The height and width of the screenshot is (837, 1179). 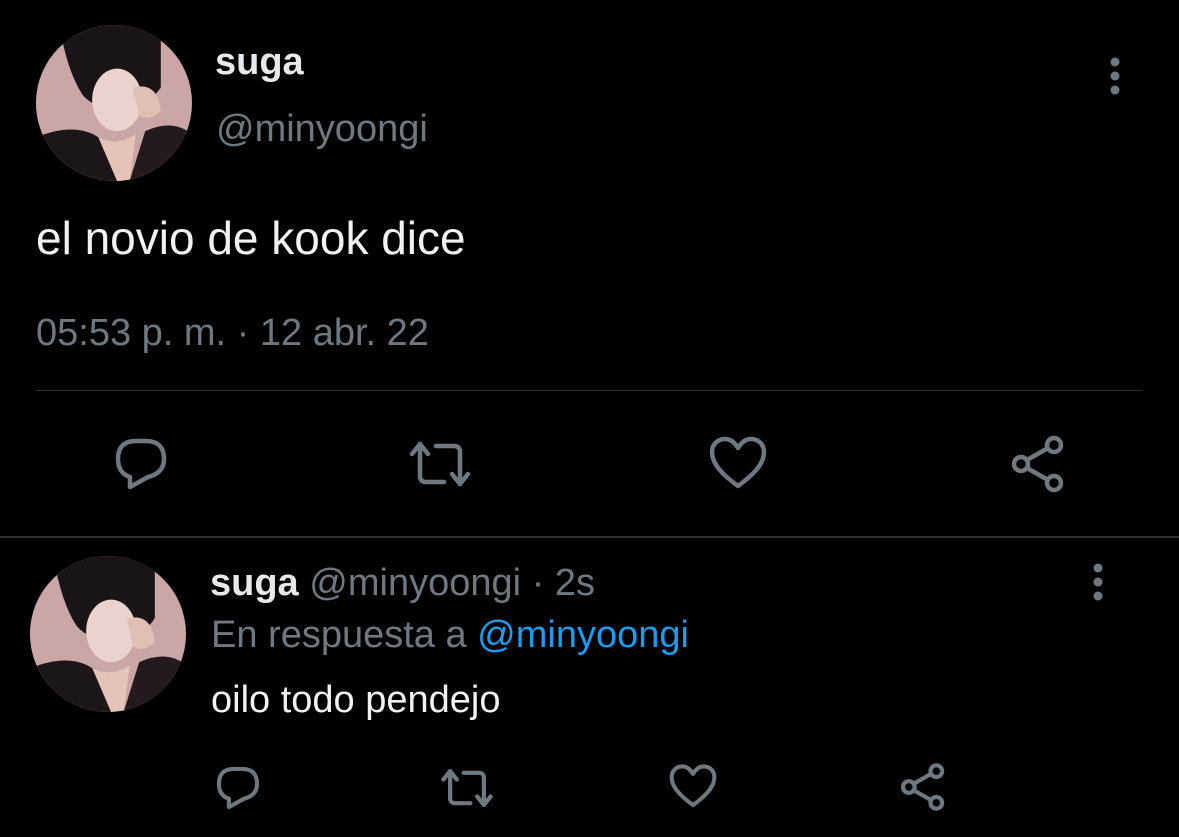 I want to click on reply-text: oilo todo pendejo, so click(x=356, y=700).